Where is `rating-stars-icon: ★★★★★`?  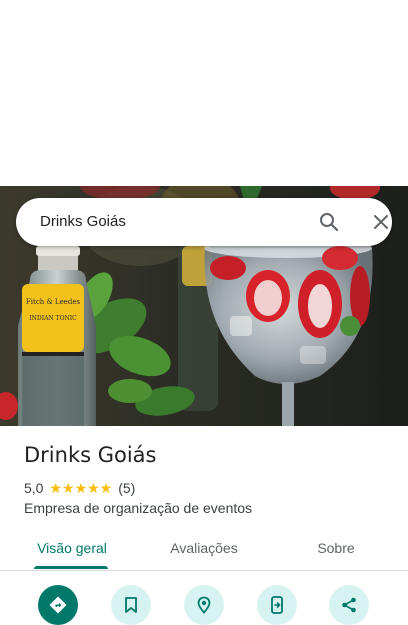 rating-stars-icon: ★★★★★ is located at coordinates (81, 487).